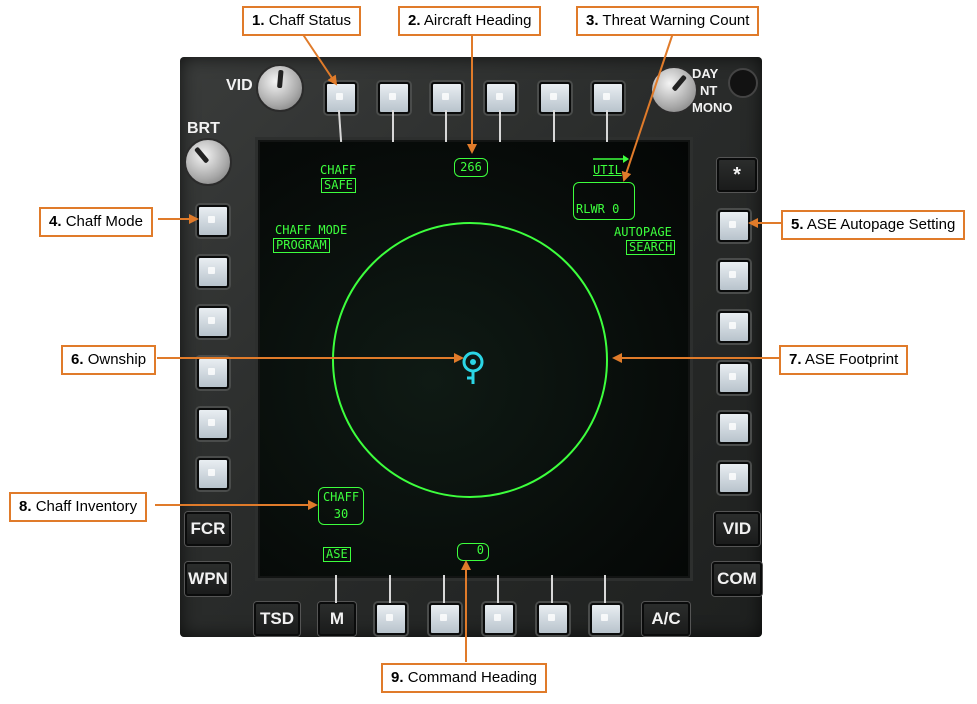 The image size is (977, 704). I want to click on callout-threat-warning-count: 3. Threat Warning Count, so click(668, 21).